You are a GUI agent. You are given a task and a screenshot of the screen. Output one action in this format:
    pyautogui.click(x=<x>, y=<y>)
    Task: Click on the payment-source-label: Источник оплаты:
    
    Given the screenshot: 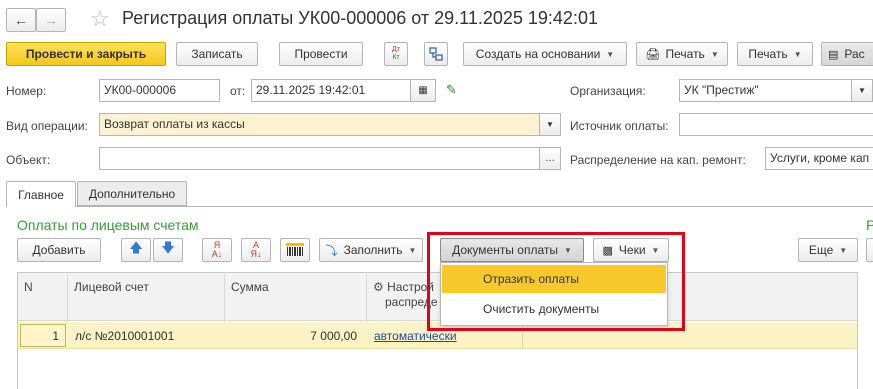 What is the action you would take?
    pyautogui.click(x=619, y=126)
    